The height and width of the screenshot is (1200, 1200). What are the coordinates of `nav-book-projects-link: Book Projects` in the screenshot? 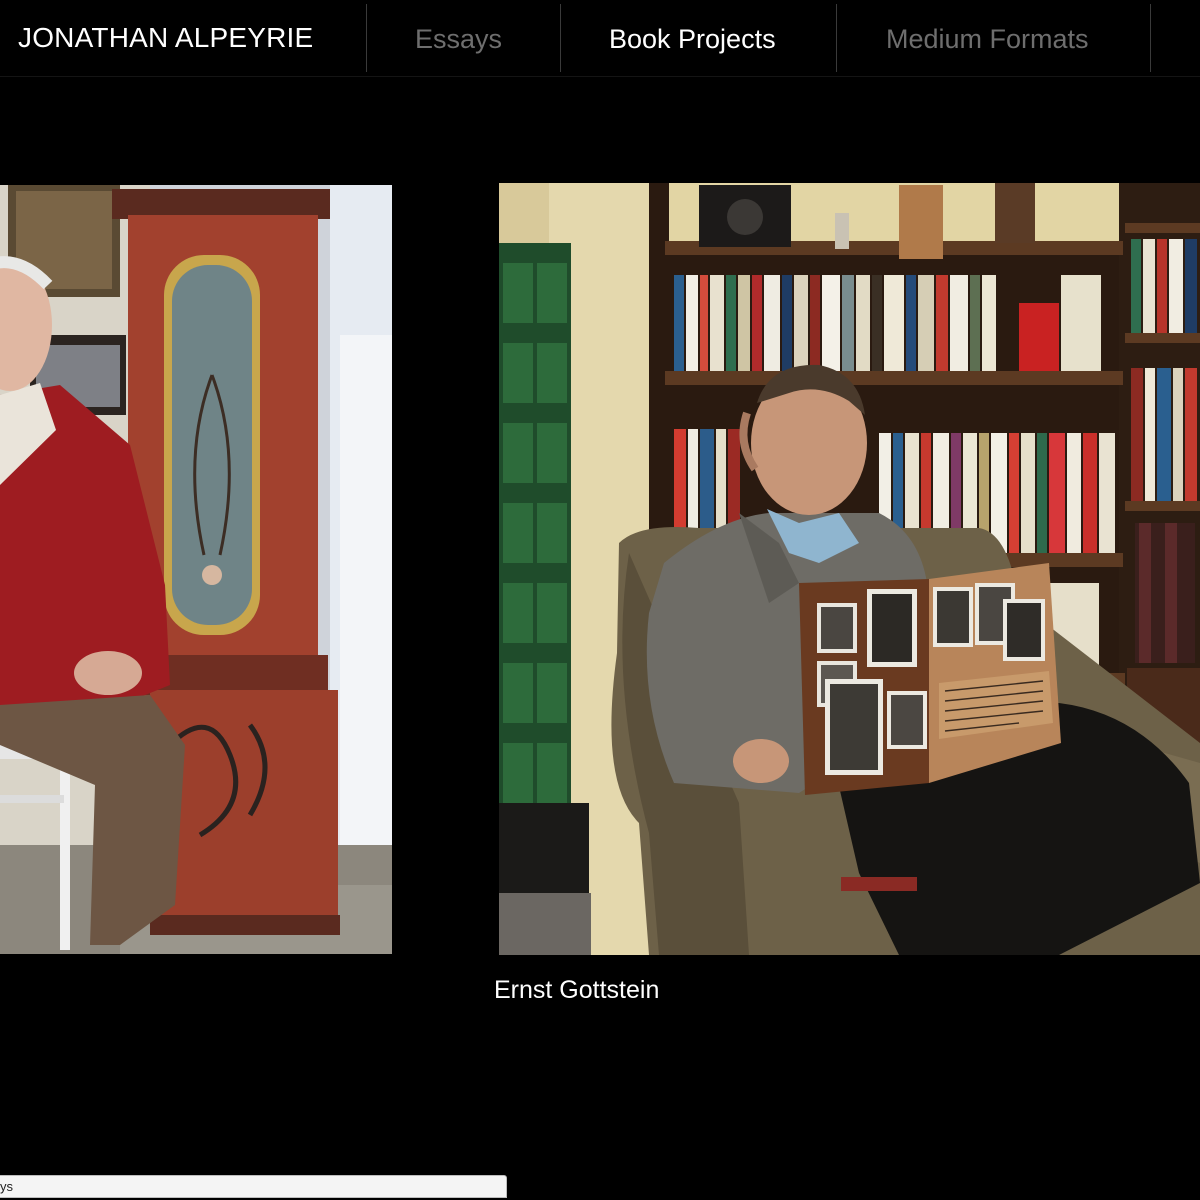 It's located at (692, 39).